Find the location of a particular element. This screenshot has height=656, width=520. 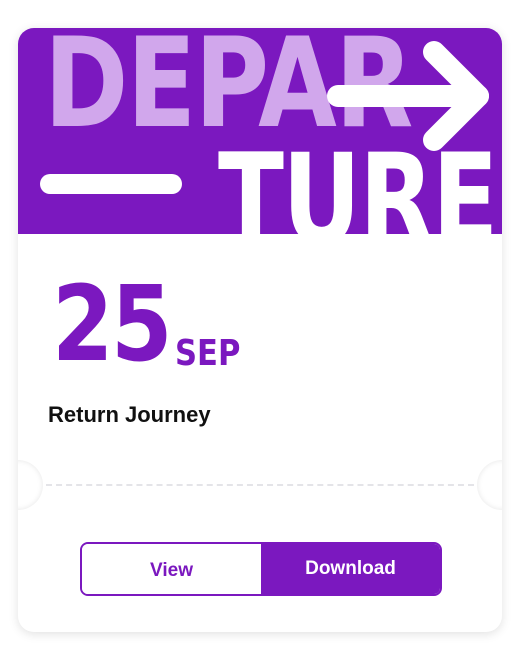

ticket-actions: View Download is located at coordinates (261, 569).